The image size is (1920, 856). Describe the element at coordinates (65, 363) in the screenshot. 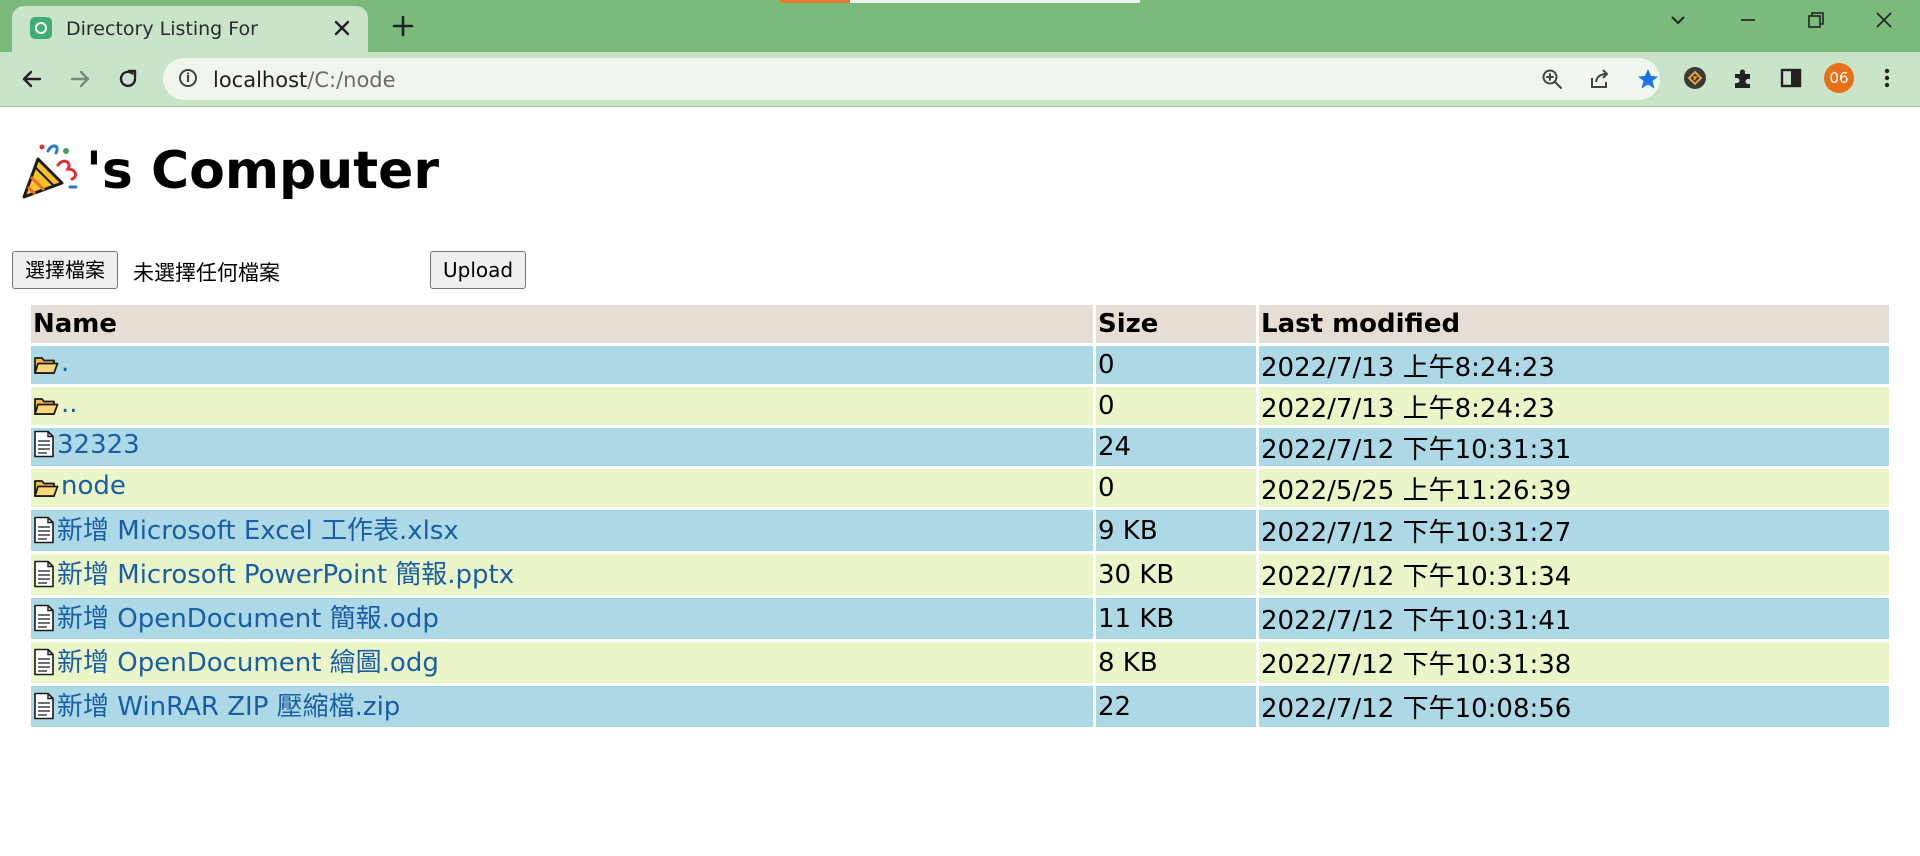

I see `entry-link: .` at that location.